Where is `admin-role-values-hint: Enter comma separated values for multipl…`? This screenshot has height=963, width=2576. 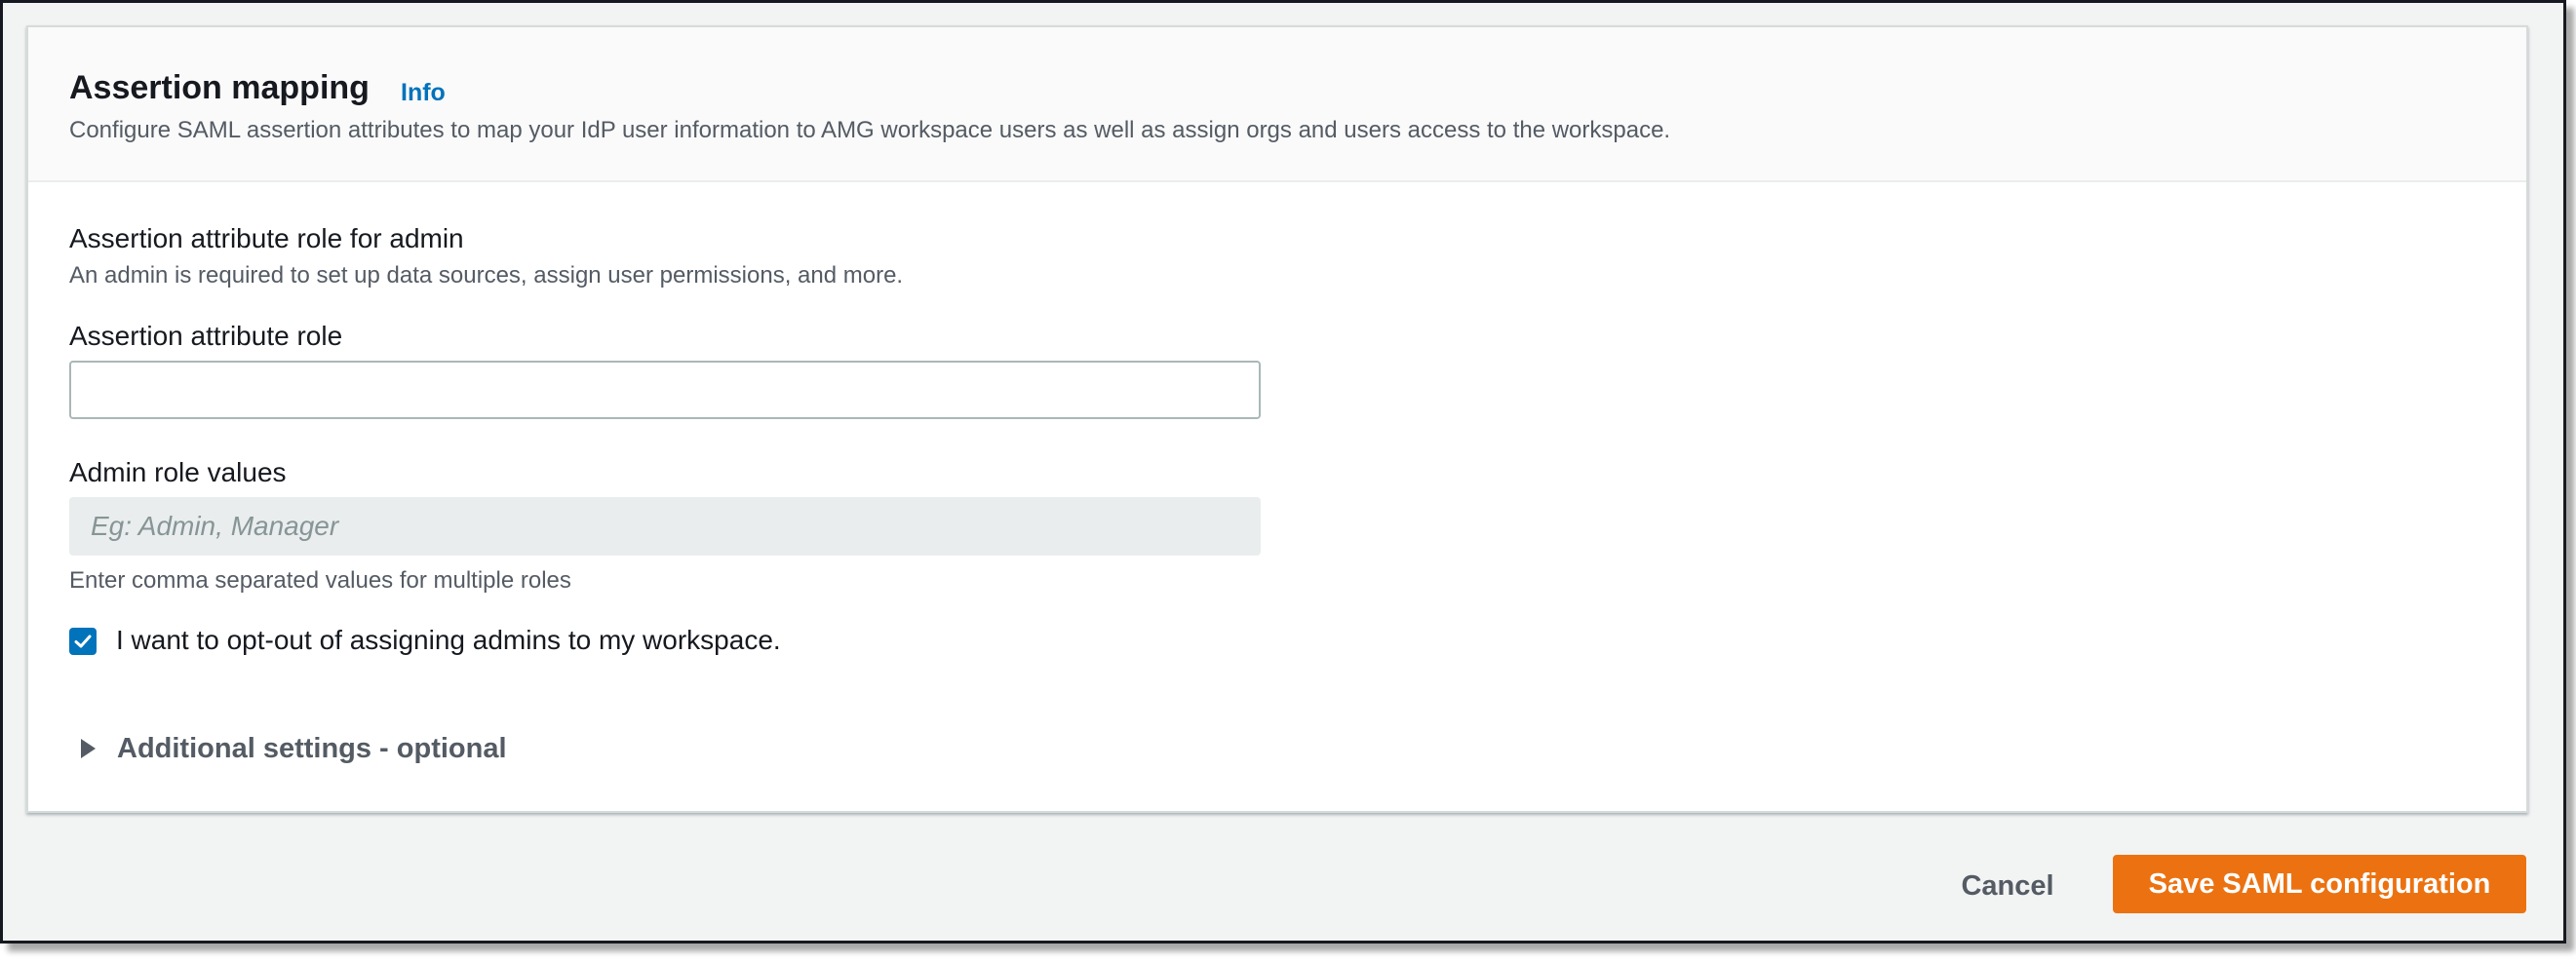
admin-role-values-hint: Enter comma separated values for multipl… is located at coordinates (320, 580).